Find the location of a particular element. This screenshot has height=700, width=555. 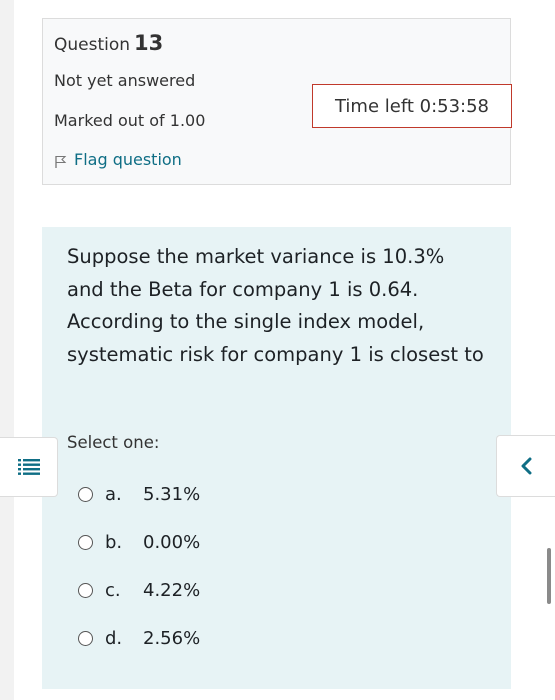

answer-option-c: c. 4.22% is located at coordinates (139, 590).